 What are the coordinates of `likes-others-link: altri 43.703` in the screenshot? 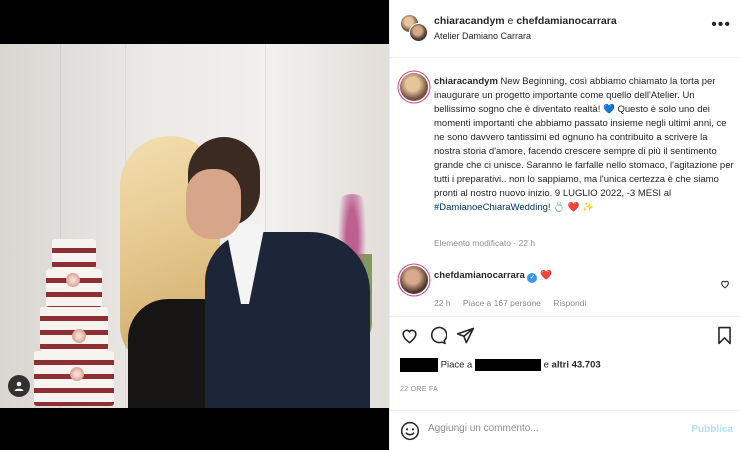 It's located at (576, 365).